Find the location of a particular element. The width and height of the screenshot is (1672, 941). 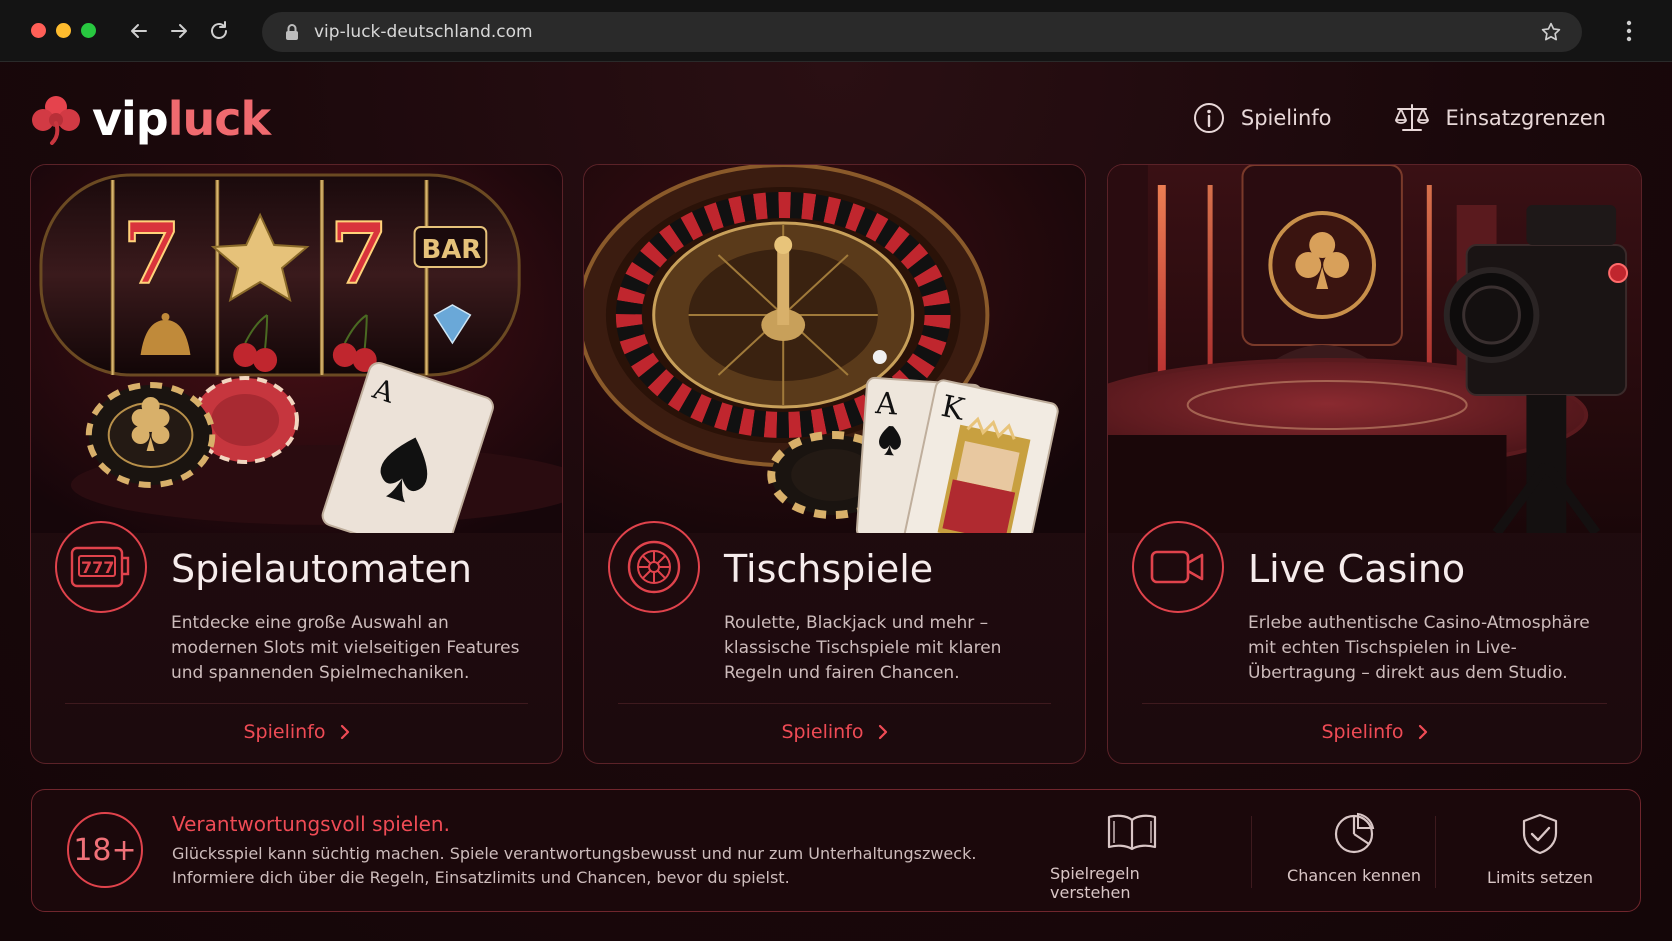

maximize-window-button is located at coordinates (88, 30).